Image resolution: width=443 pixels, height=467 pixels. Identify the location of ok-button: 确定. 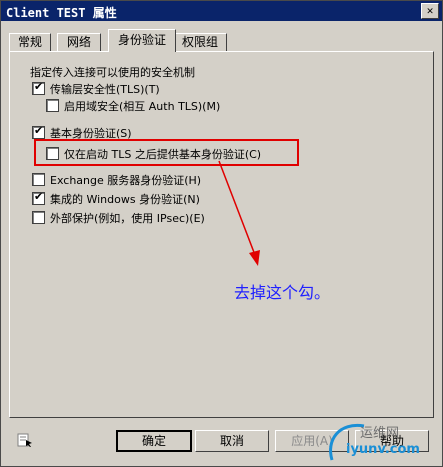
(154, 441).